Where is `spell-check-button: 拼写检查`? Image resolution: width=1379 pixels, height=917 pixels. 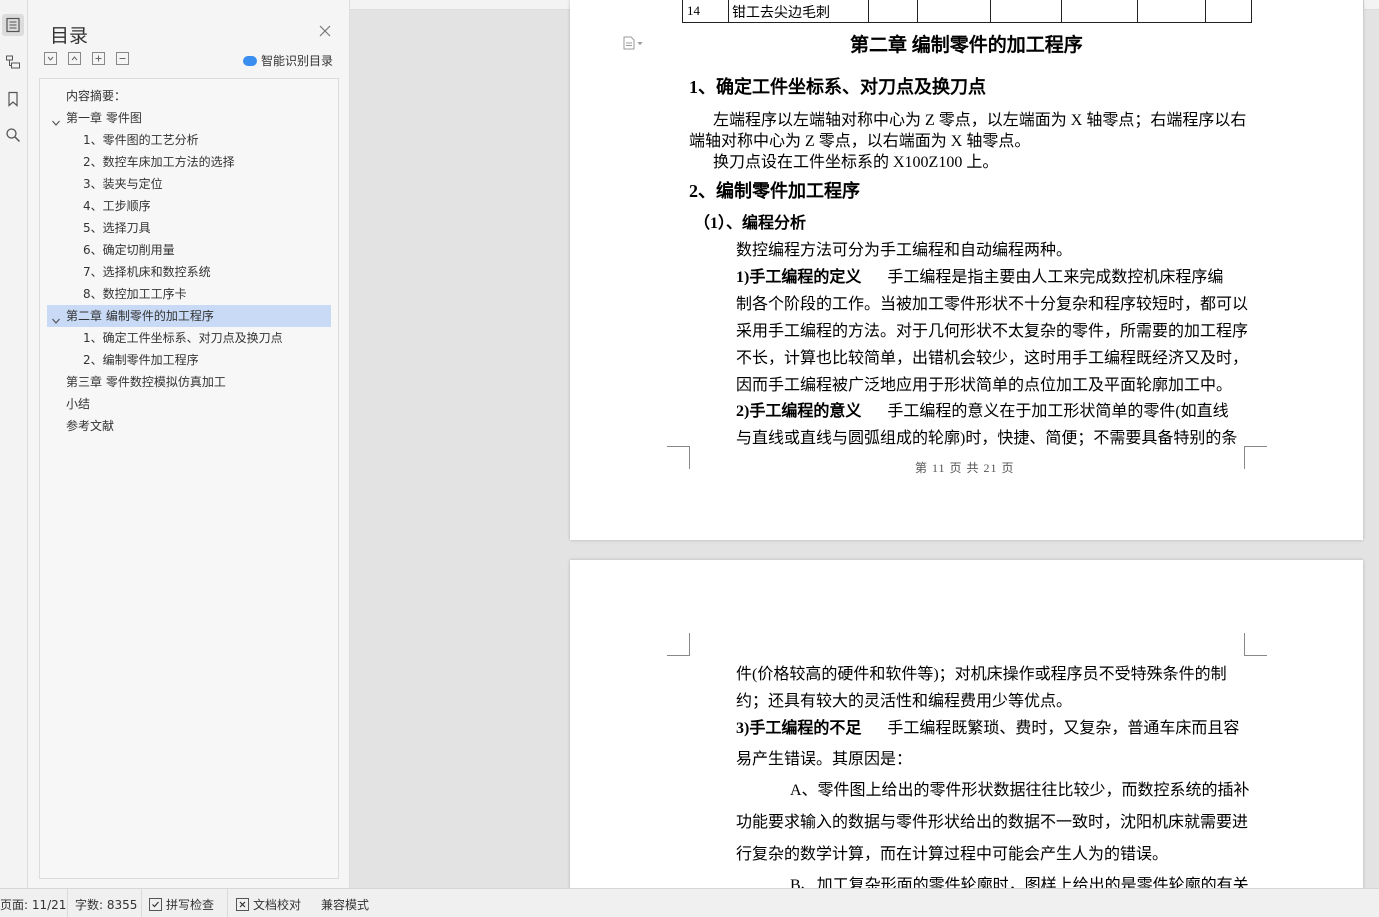
spell-check-button: 拼写检查 is located at coordinates (181, 904).